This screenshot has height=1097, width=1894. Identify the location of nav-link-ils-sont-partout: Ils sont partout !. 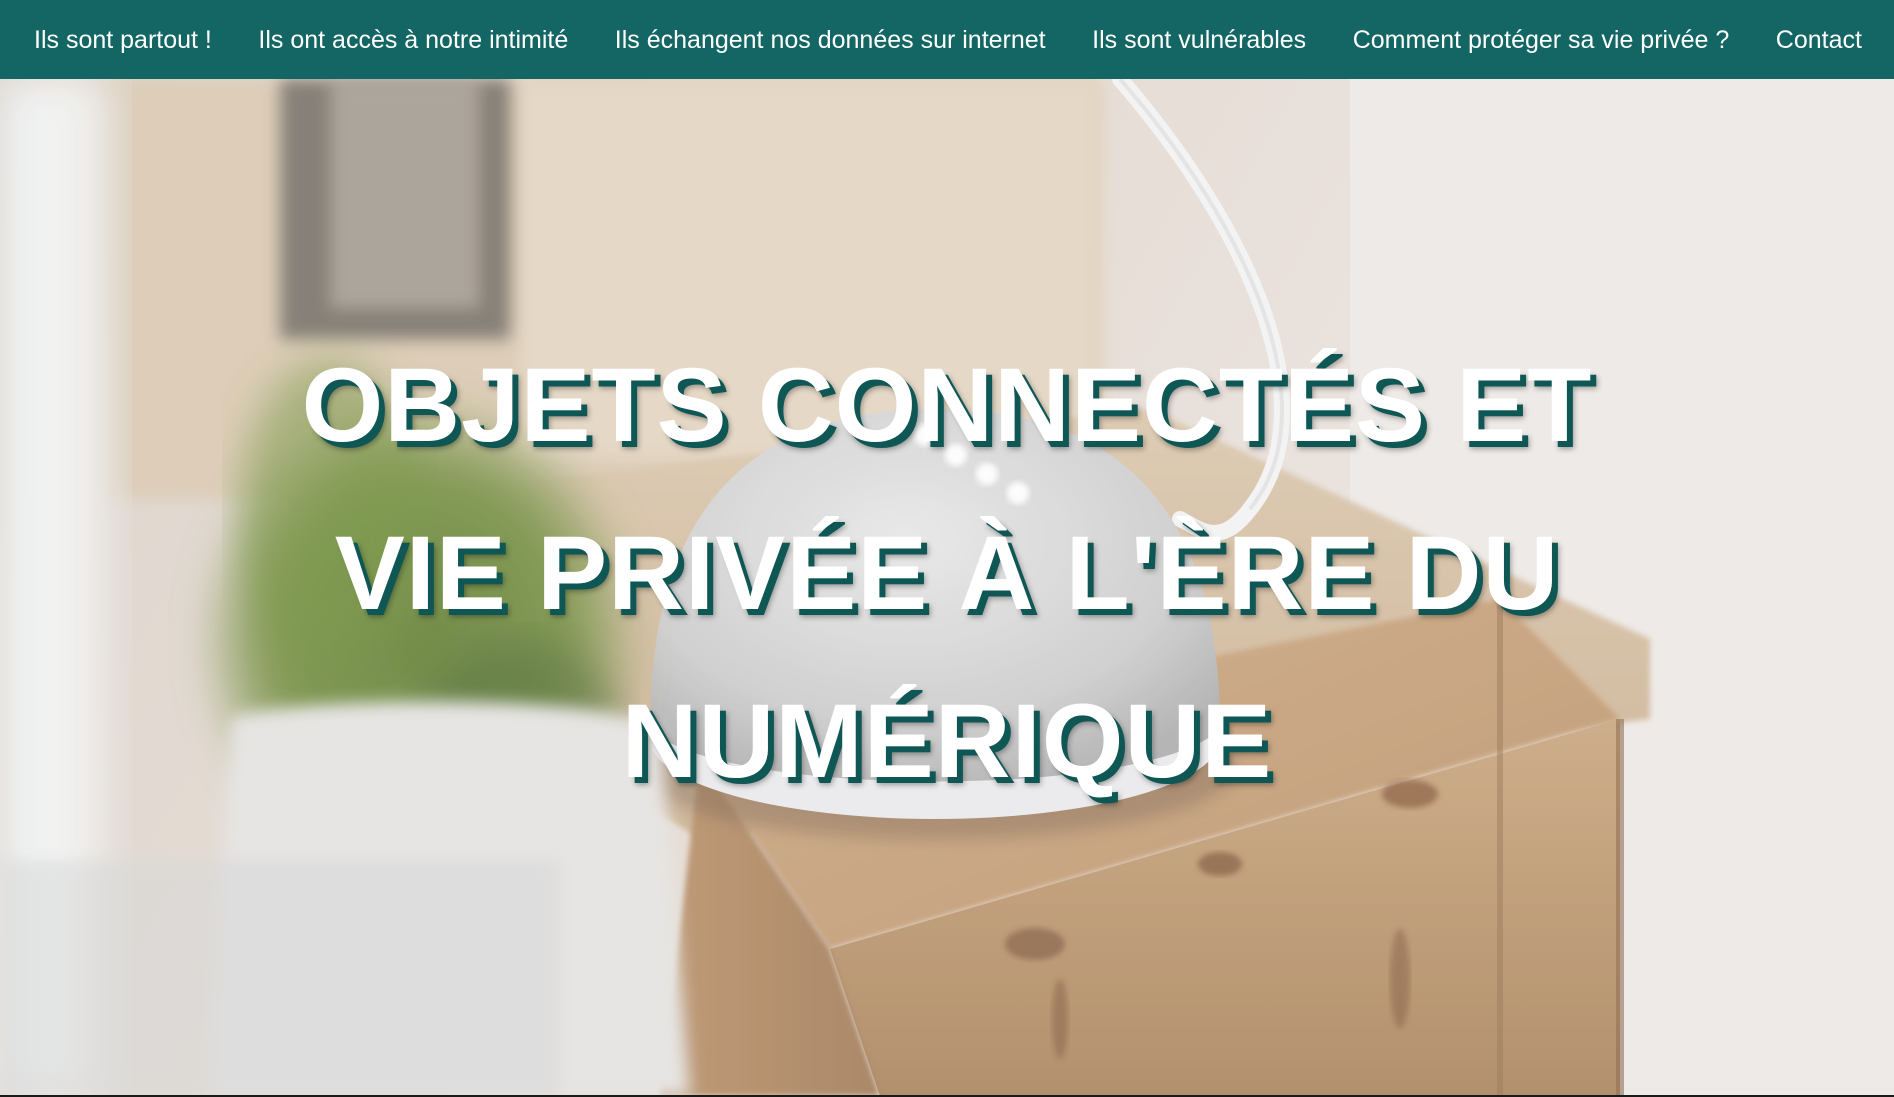
(123, 40).